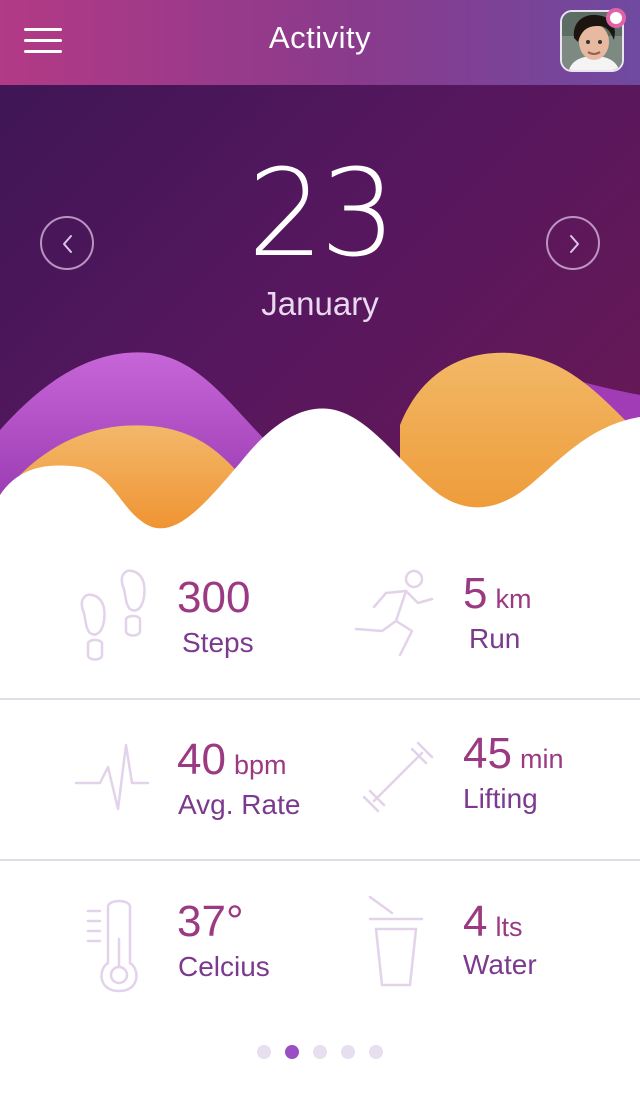 The width and height of the screenshot is (640, 1095). I want to click on water-unit: lts, so click(509, 927).